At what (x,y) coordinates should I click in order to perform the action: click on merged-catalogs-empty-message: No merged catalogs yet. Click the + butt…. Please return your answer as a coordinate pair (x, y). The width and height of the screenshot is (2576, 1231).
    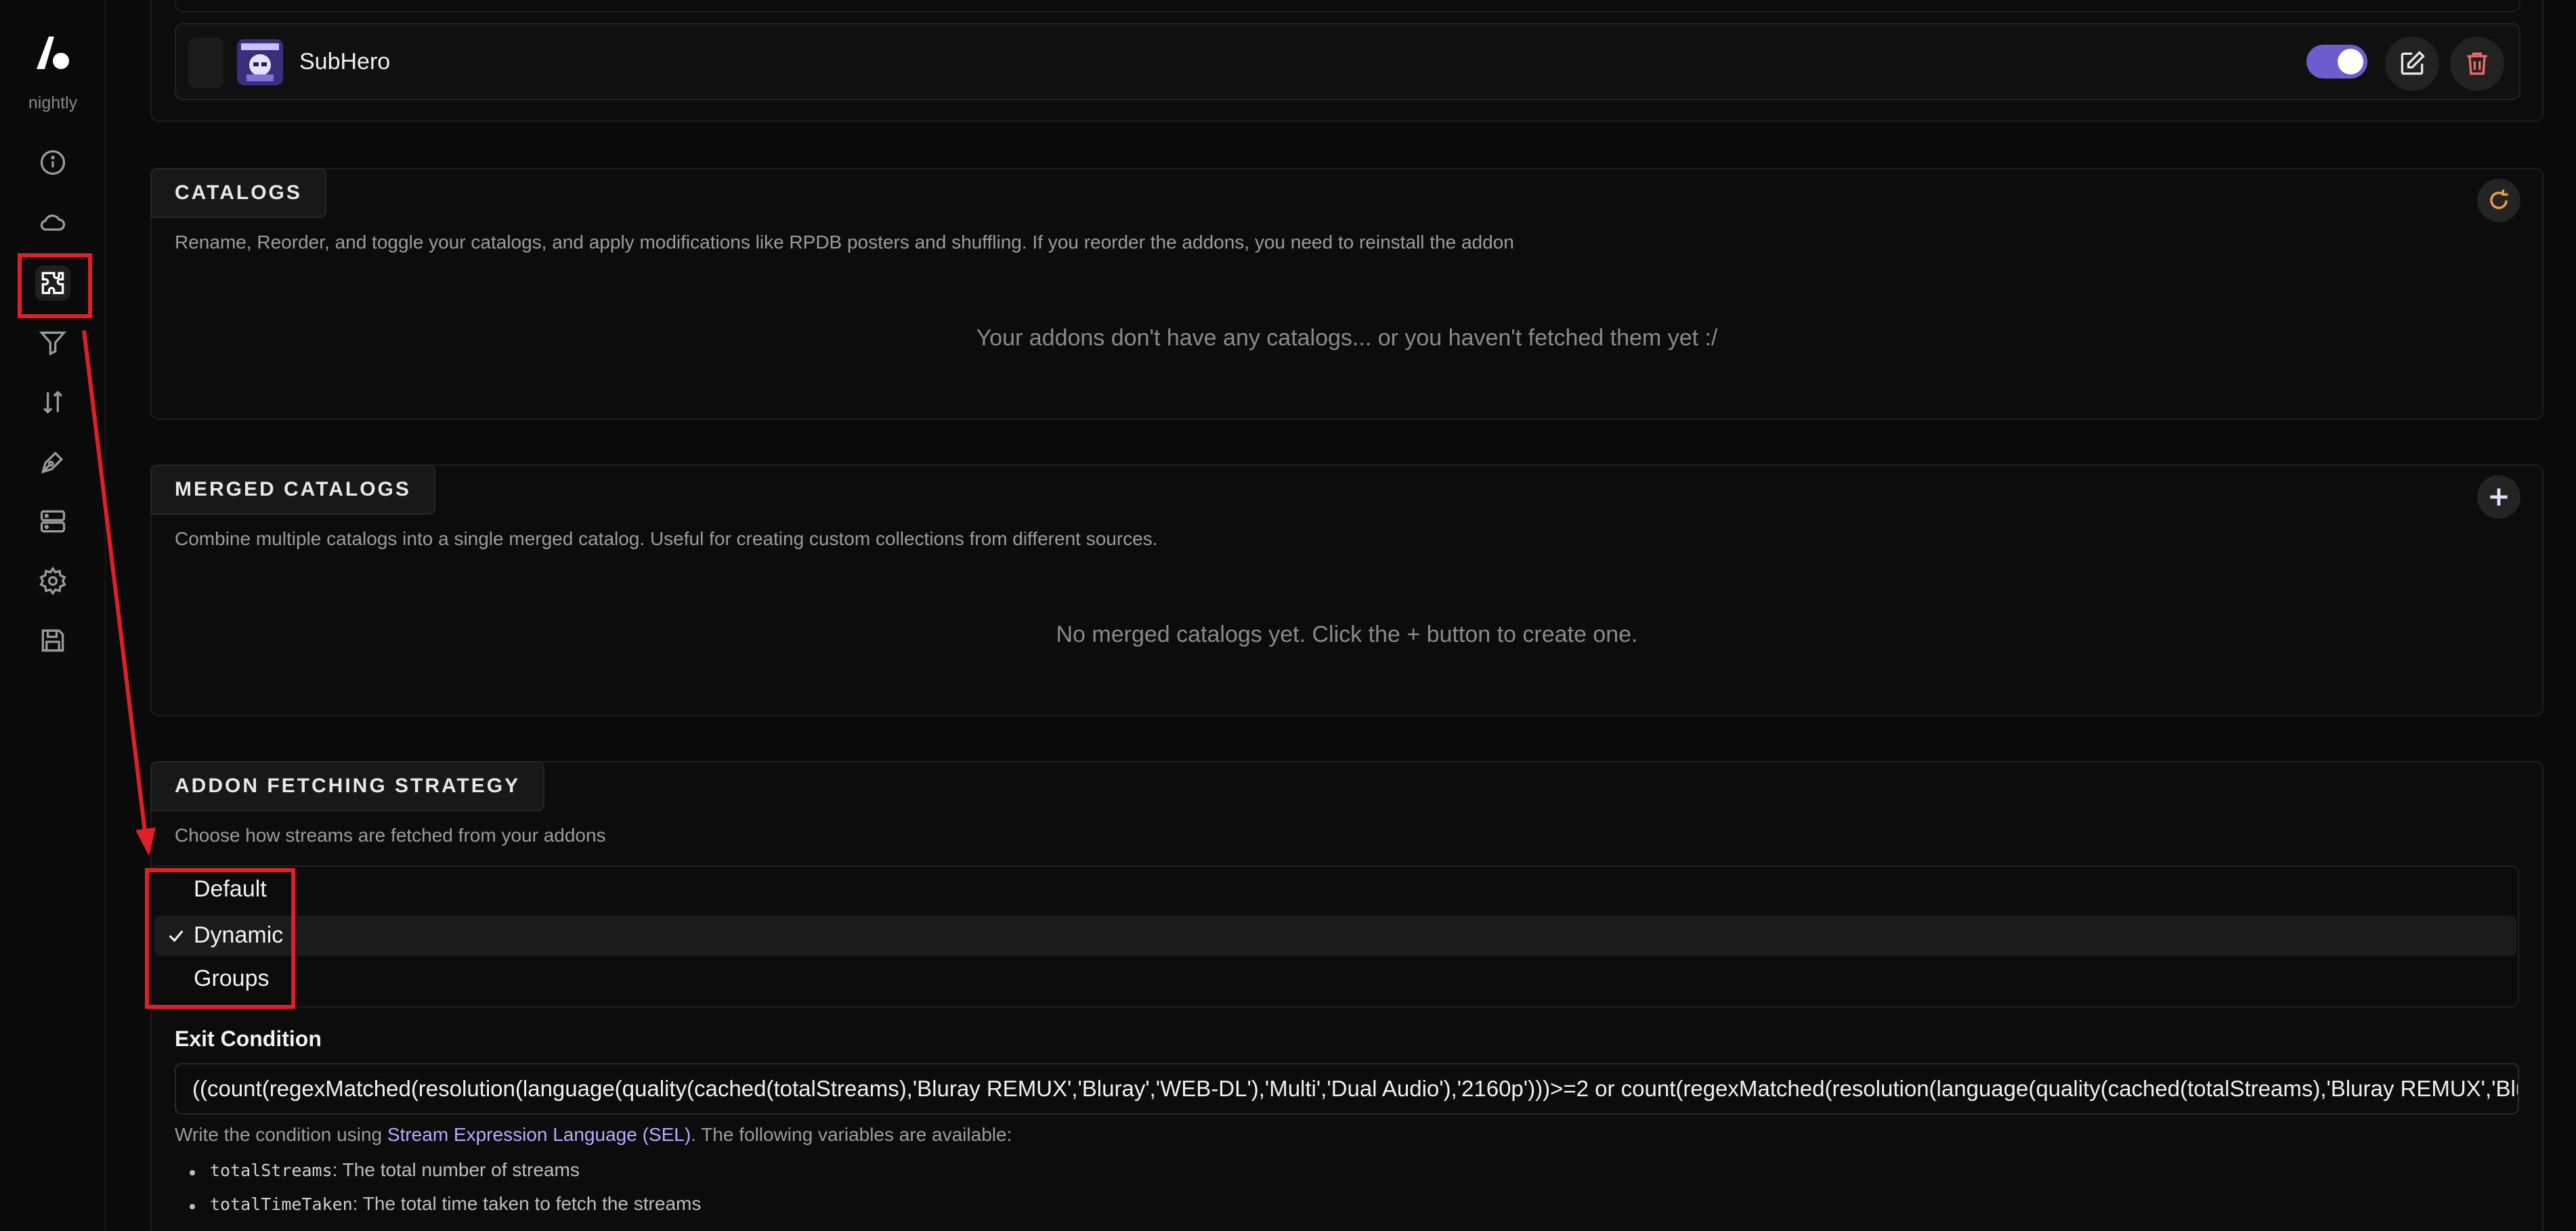
    Looking at the image, I should click on (1347, 634).